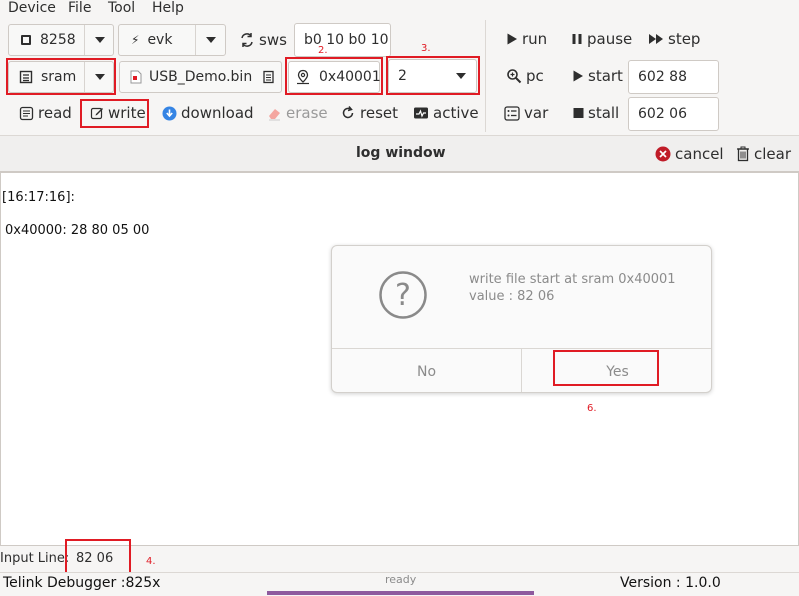 The image size is (799, 596). I want to click on sws-button: sws, so click(263, 40).